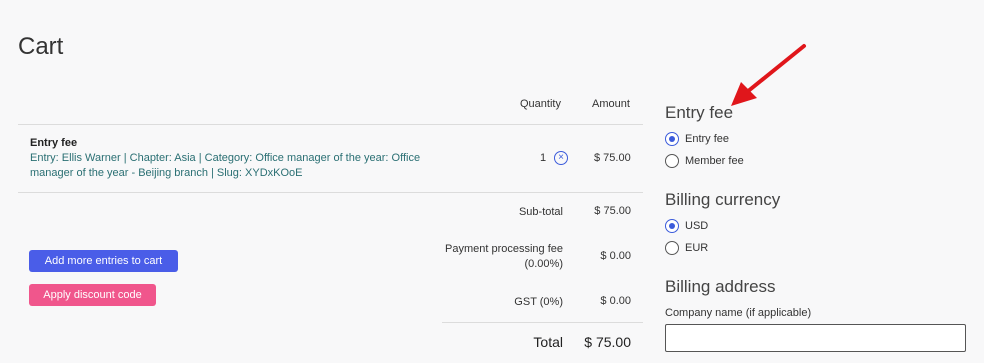 This screenshot has width=984, height=363. What do you see at coordinates (697, 248) in the screenshot?
I see `radio-label: EUR` at bounding box center [697, 248].